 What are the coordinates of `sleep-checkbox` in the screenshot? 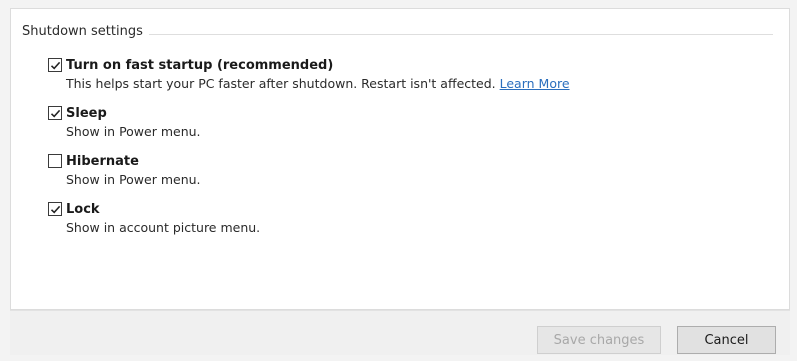 It's located at (55, 113).